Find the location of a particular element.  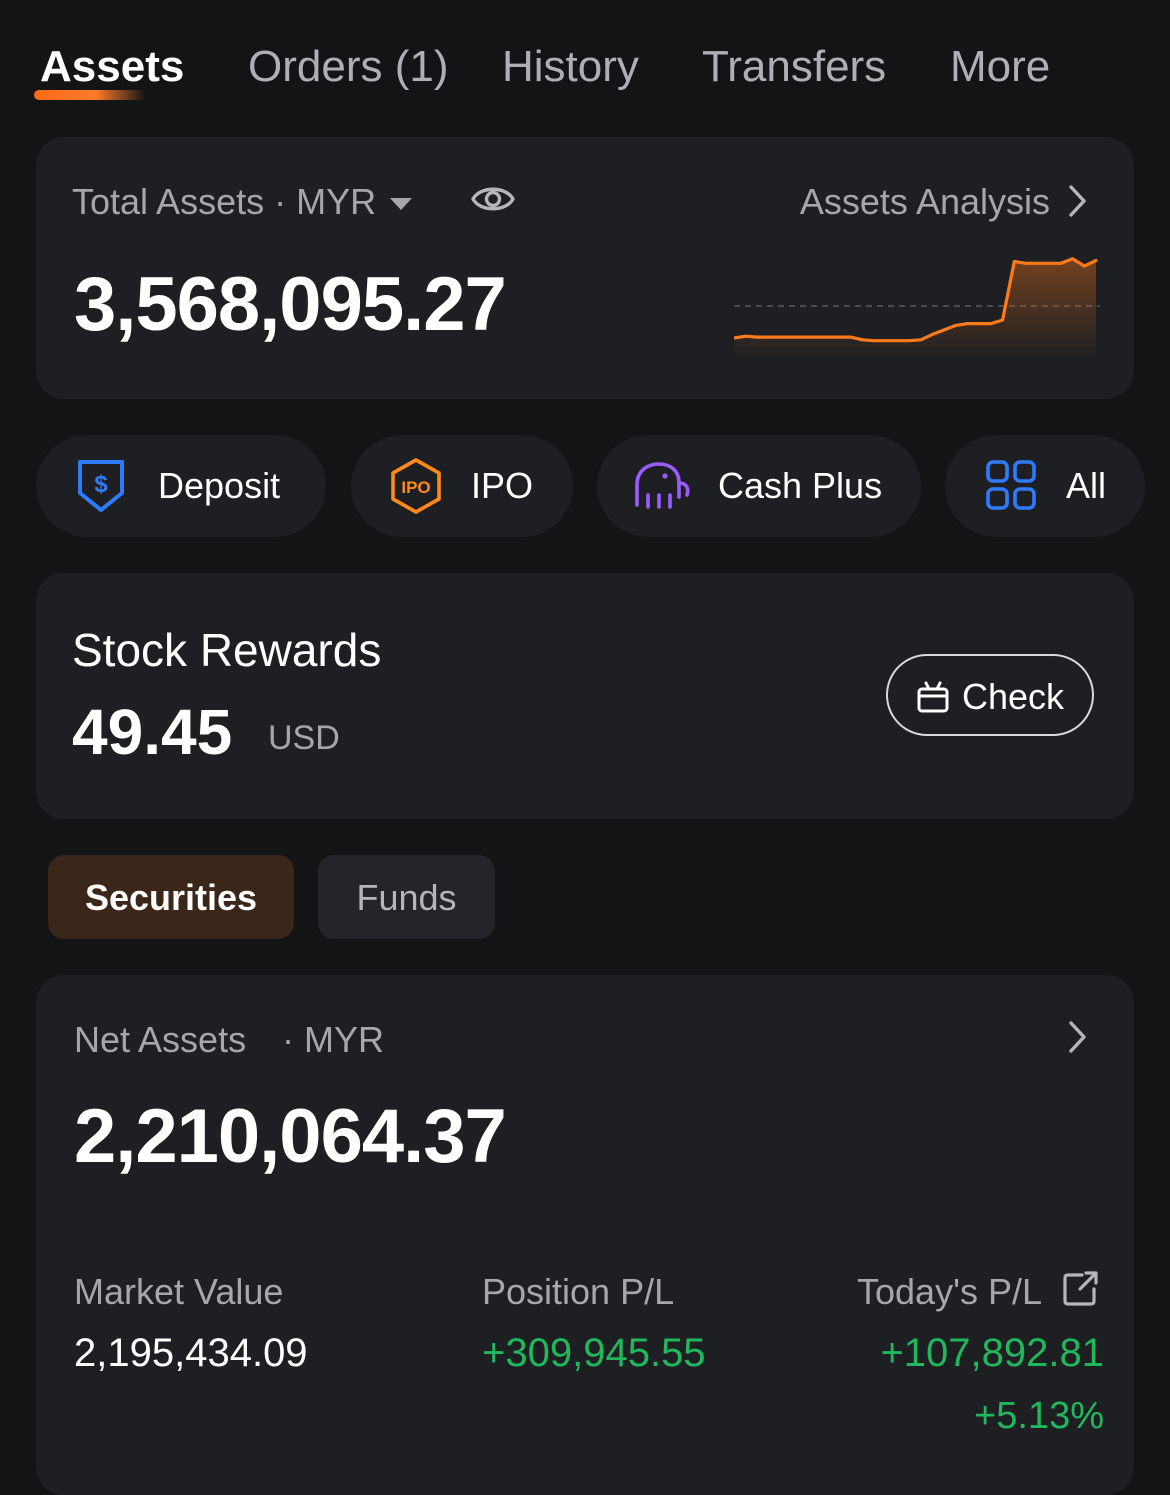

market-value: 2,195,434.09 is located at coordinates (191, 1353).